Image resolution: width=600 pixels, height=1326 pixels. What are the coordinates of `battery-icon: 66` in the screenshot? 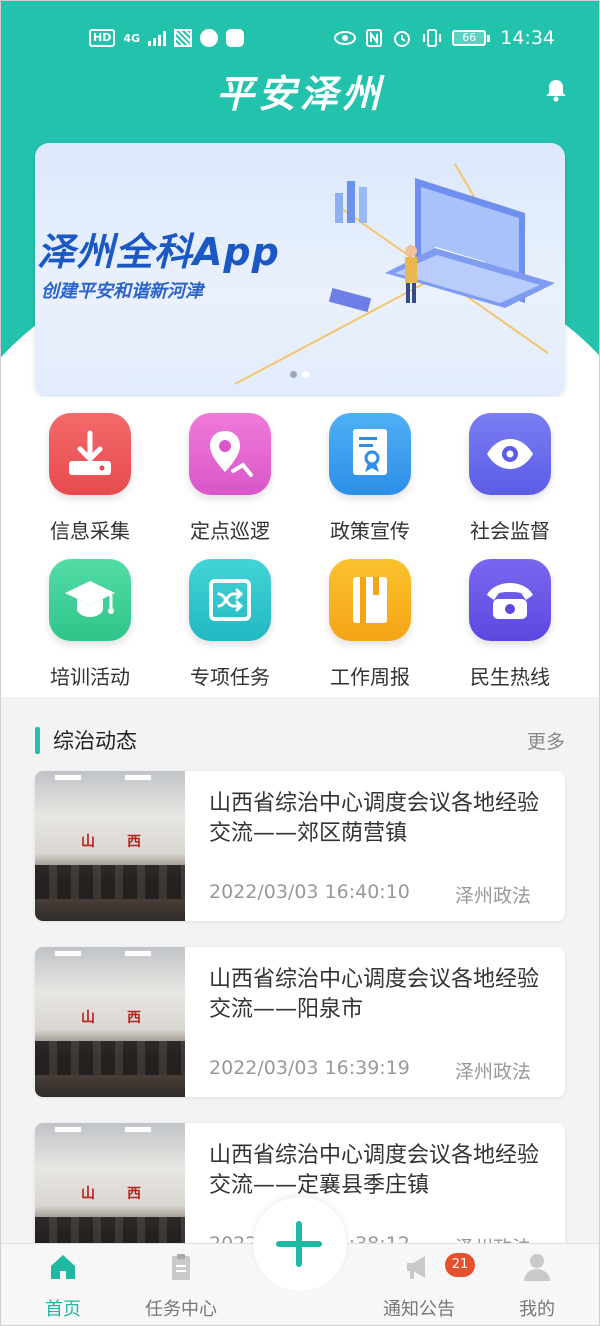 It's located at (471, 38).